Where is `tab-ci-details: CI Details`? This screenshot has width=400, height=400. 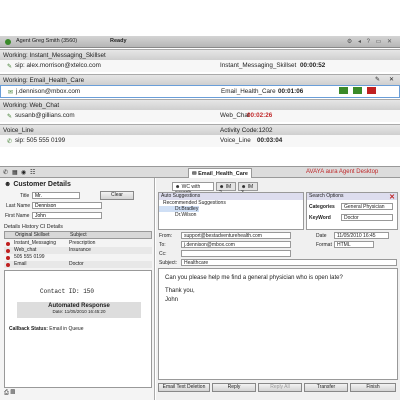 tab-ci-details: CI Details is located at coordinates (51, 227).